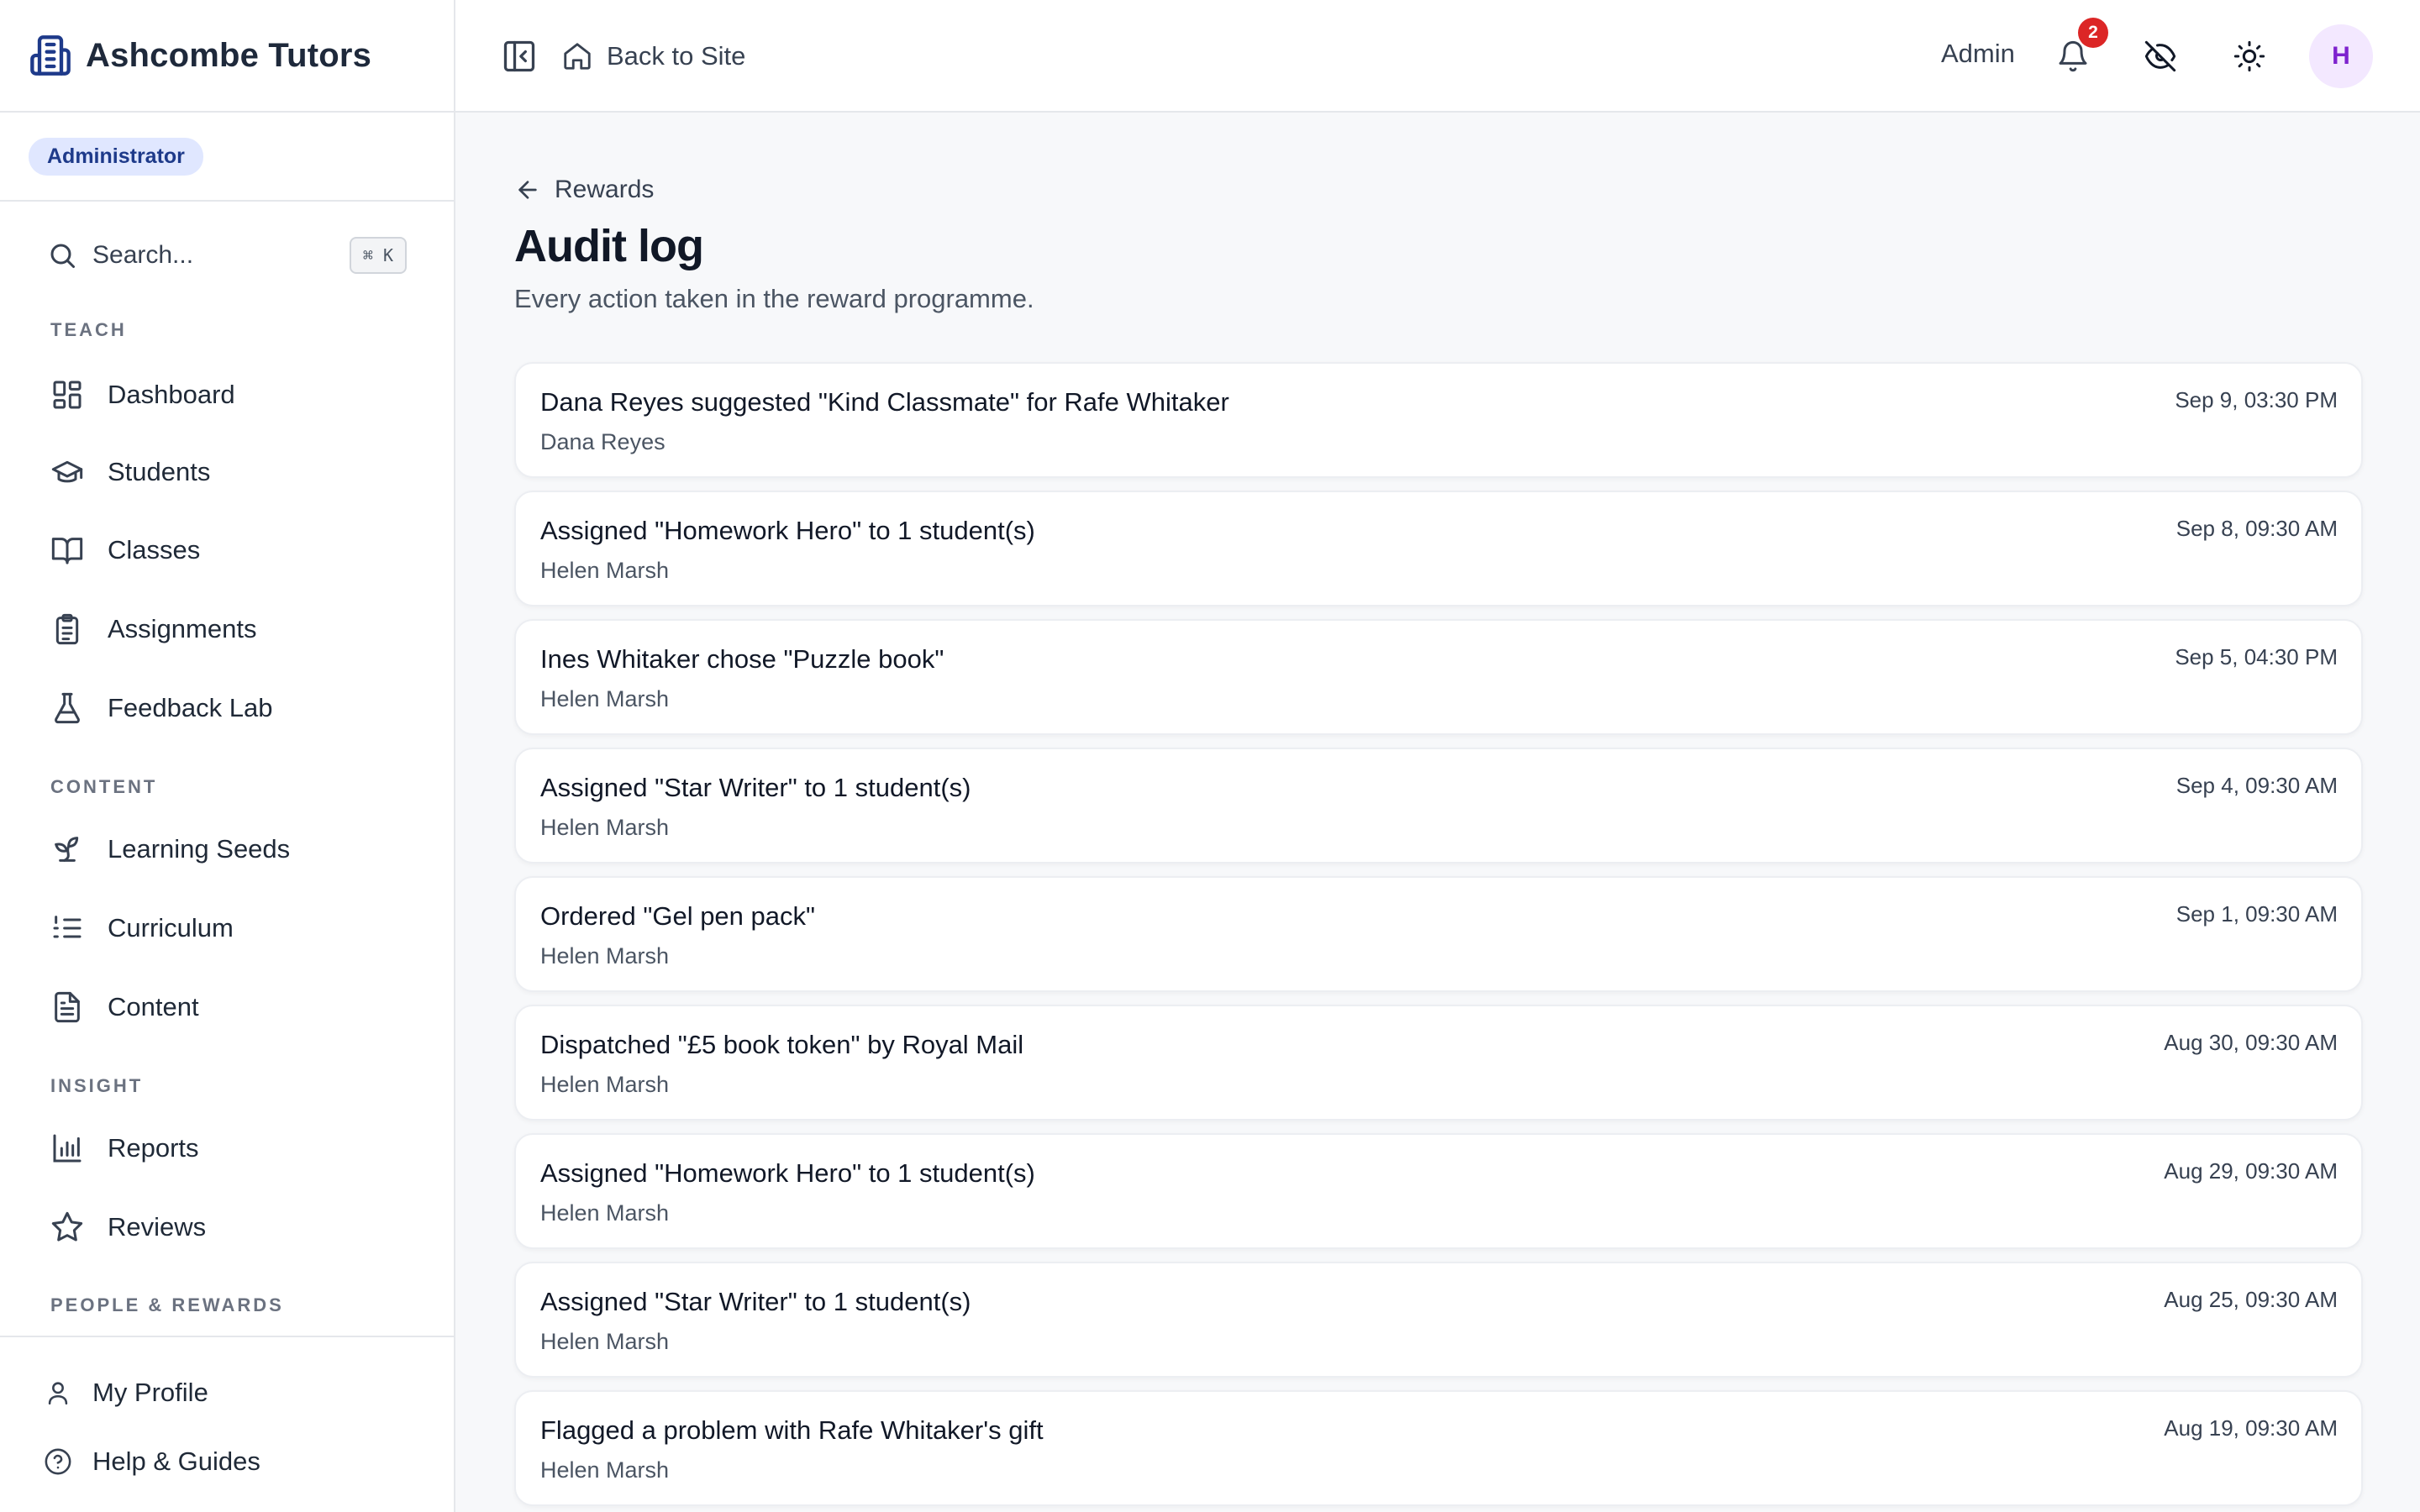 The width and height of the screenshot is (2420, 1512). I want to click on sidebar-item-label: Classes, so click(154, 549).